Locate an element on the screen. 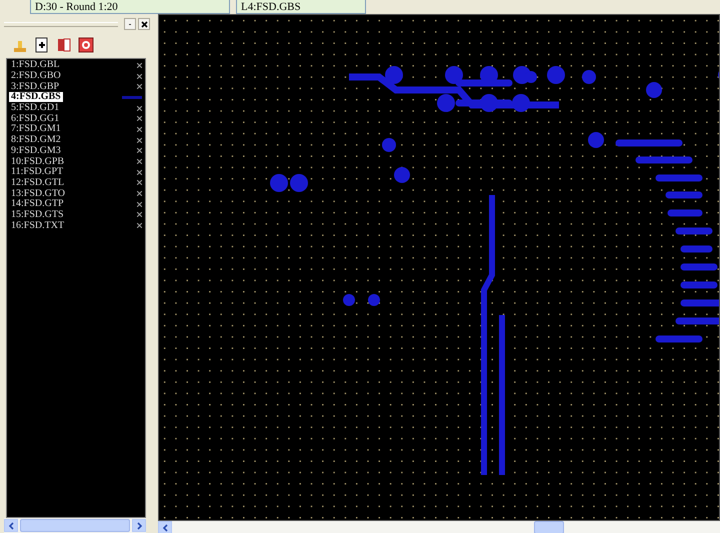  scroll-right-button is located at coordinates (139, 525).